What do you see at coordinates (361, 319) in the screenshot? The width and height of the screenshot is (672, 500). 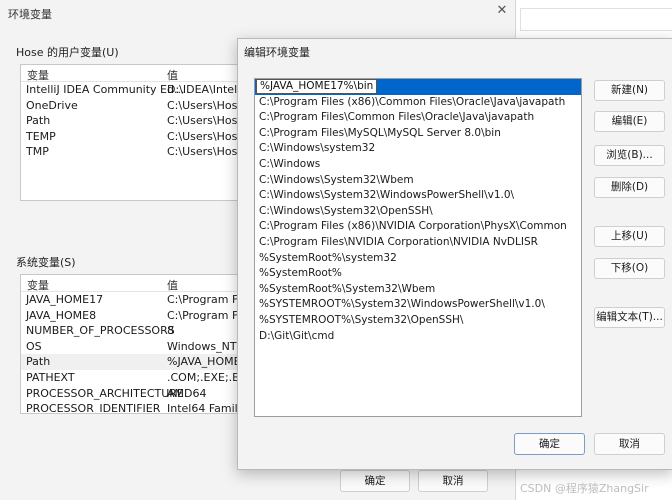 I see `path-text: %SYSTEMROOT%\System32\OpenSSH\` at bounding box center [361, 319].